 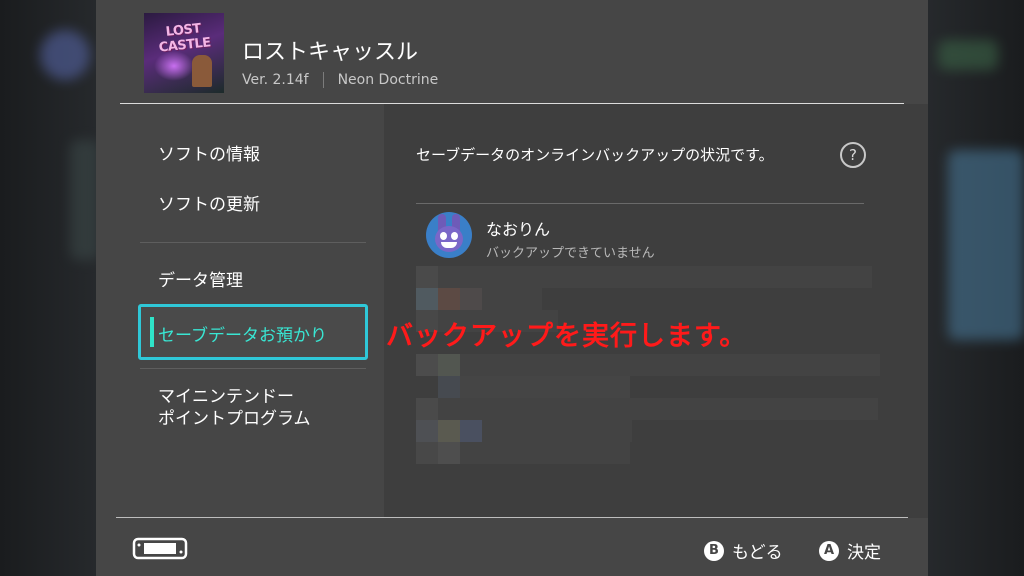 I want to click on game-icon: LOST CASTLE, so click(x=184, y=53).